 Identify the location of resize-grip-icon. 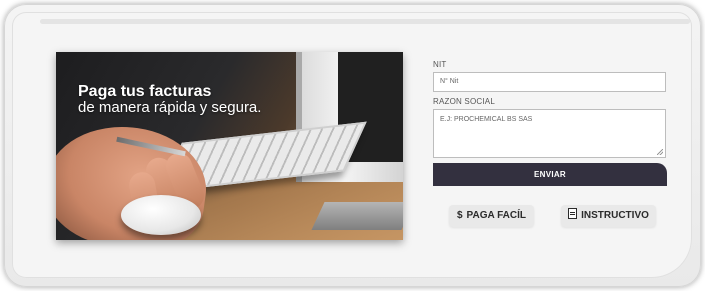
(660, 152).